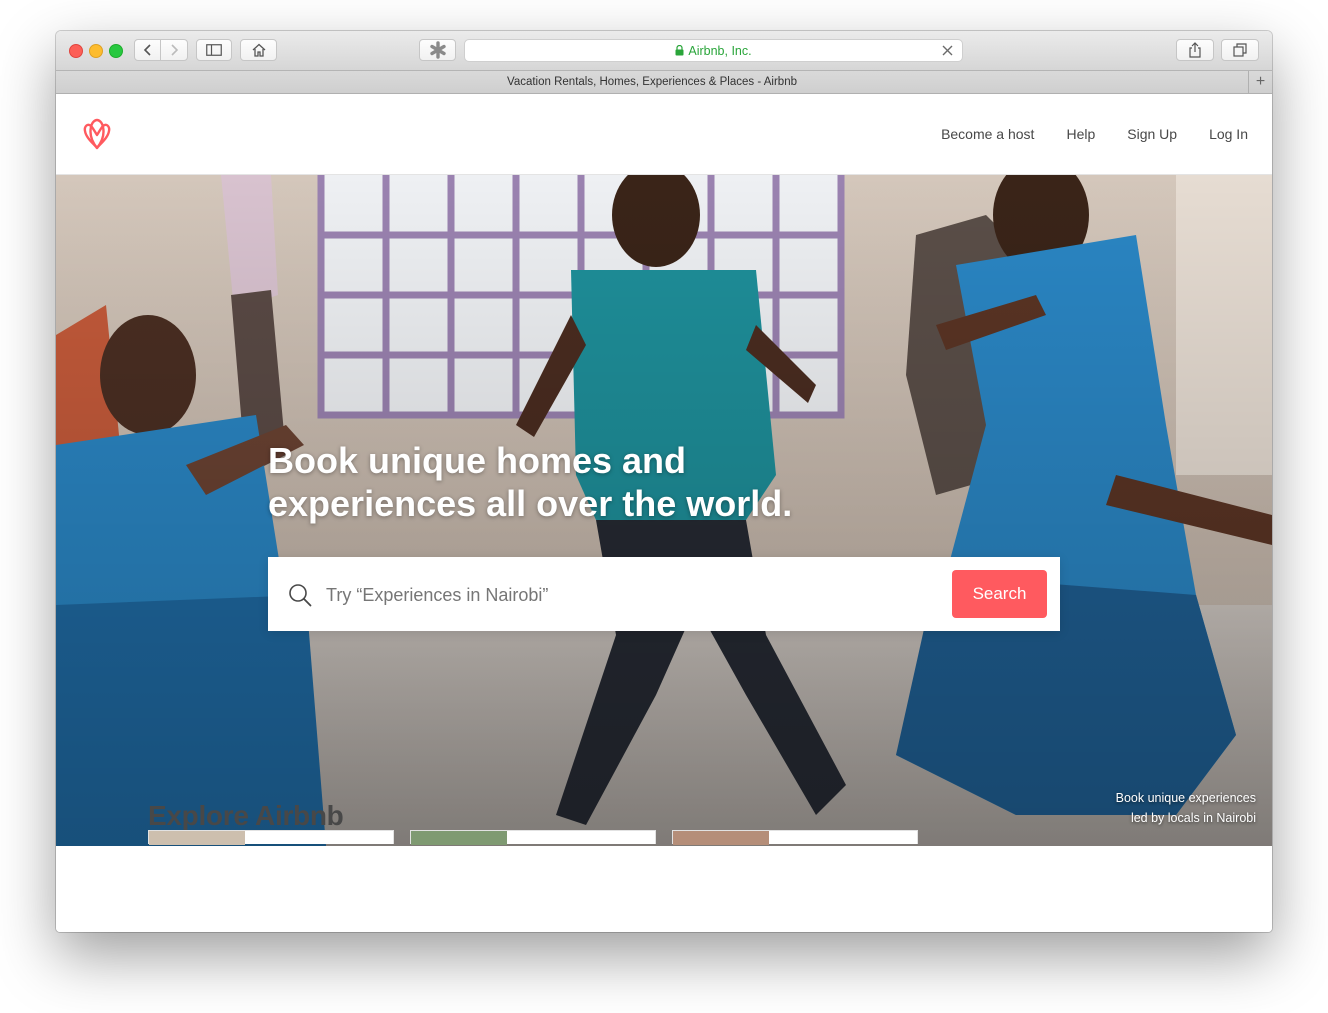 Image resolution: width=1328 pixels, height=1013 pixels. Describe the element at coordinates (720, 50) in the screenshot. I see `url-text: Airbnb, Inc.` at that location.